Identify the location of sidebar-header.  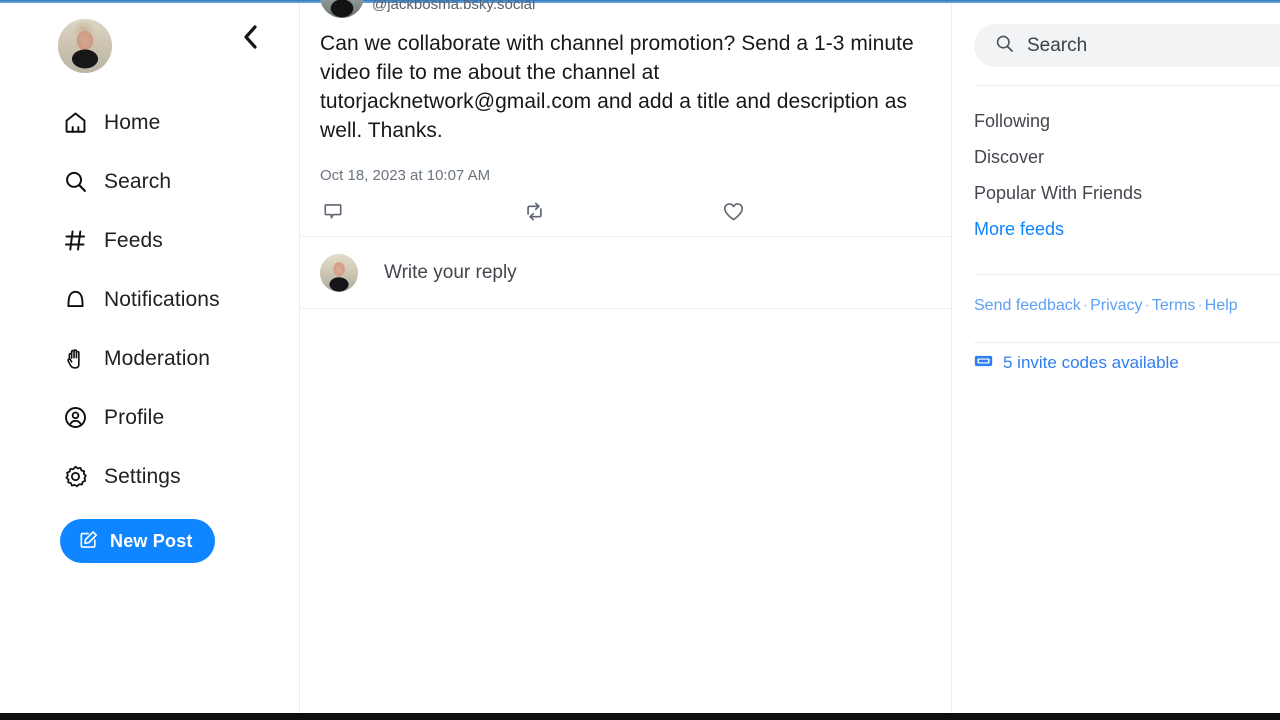
(149, 49).